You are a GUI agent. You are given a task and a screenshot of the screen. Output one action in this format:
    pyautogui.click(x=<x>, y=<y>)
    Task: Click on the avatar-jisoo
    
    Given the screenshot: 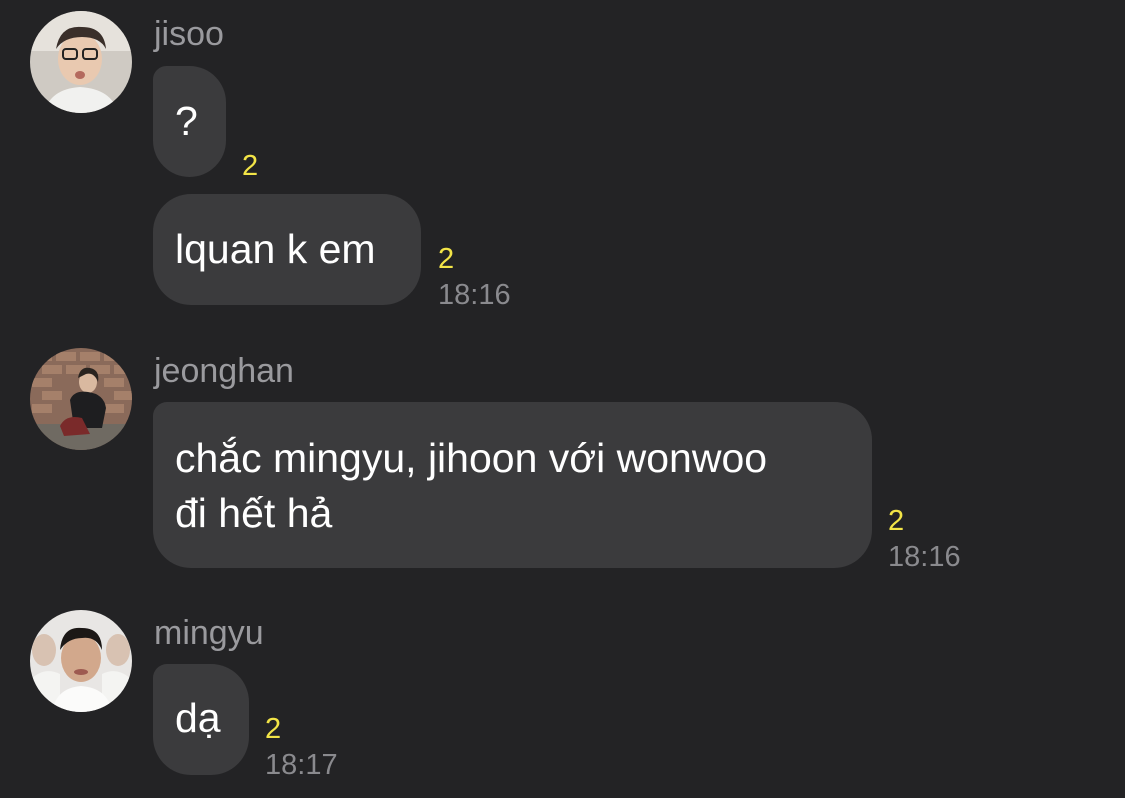 What is the action you would take?
    pyautogui.click(x=81, y=62)
    